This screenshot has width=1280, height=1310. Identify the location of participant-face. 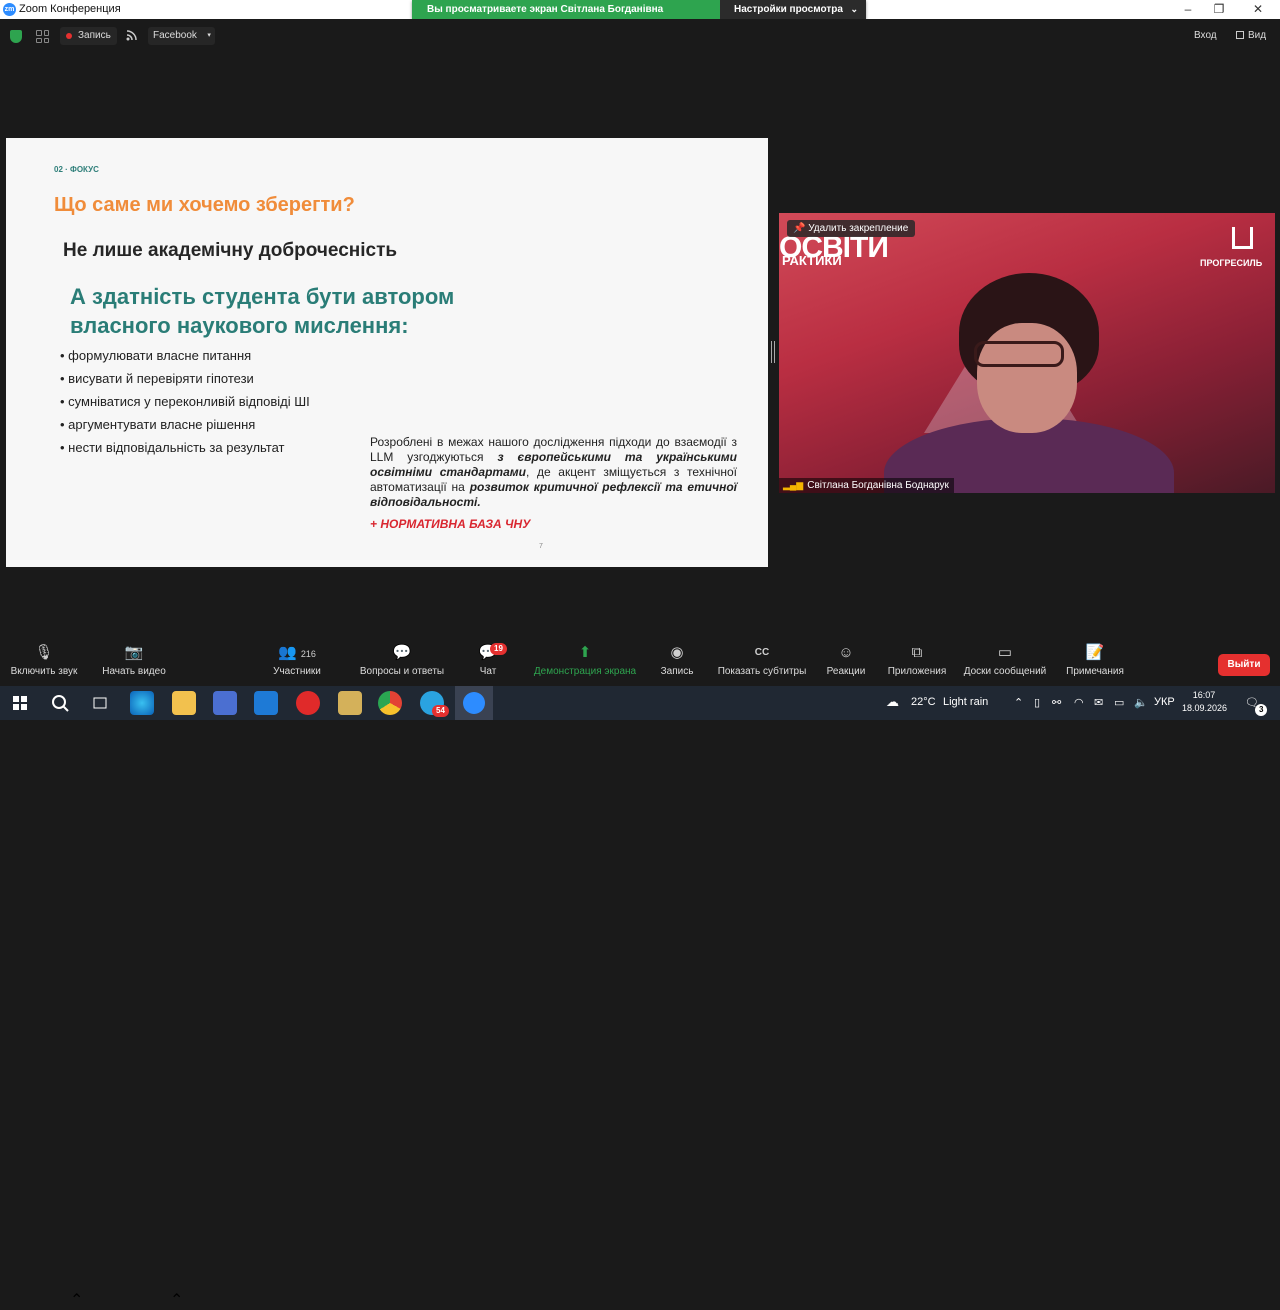
(1027, 378).